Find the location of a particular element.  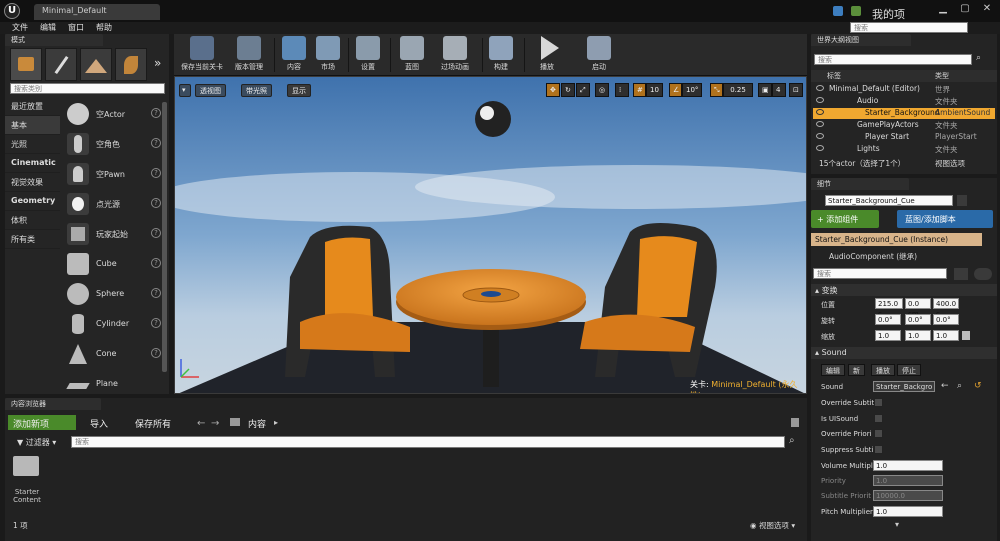

save-level-button: 保存当前关卡 is located at coordinates (202, 55).